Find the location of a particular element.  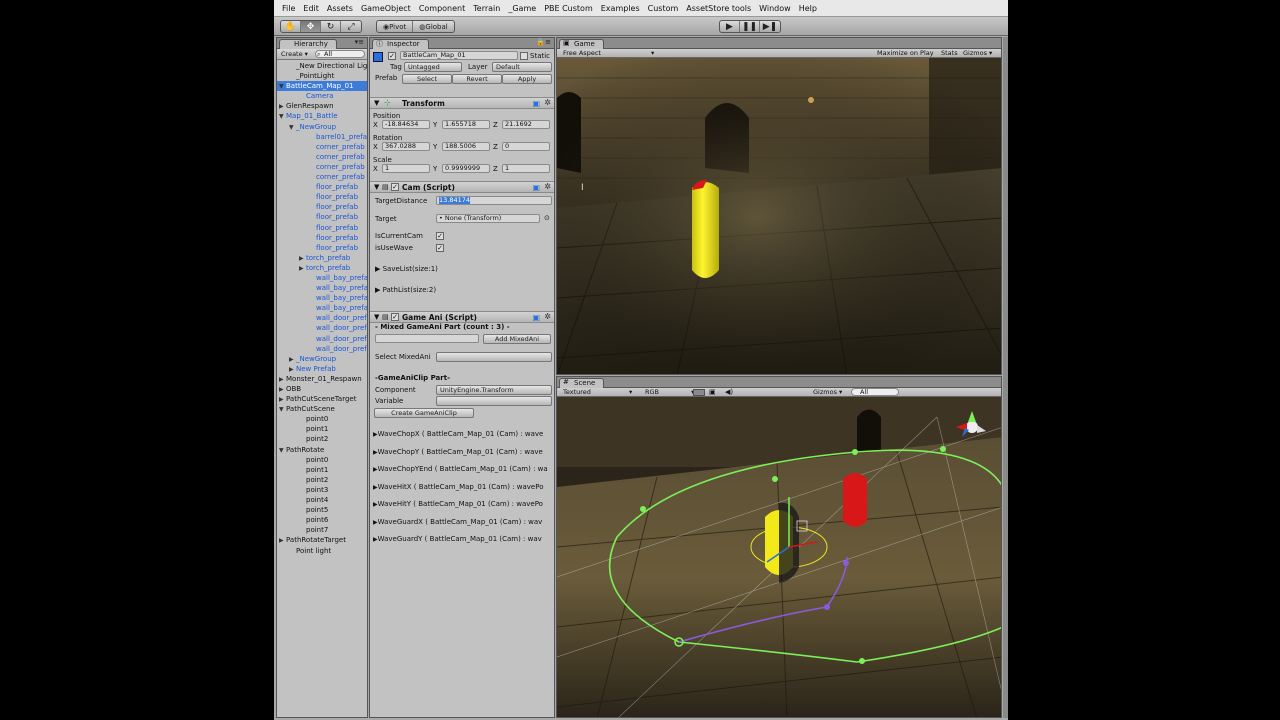

hierarchy-item: point6 is located at coordinates (322, 520).